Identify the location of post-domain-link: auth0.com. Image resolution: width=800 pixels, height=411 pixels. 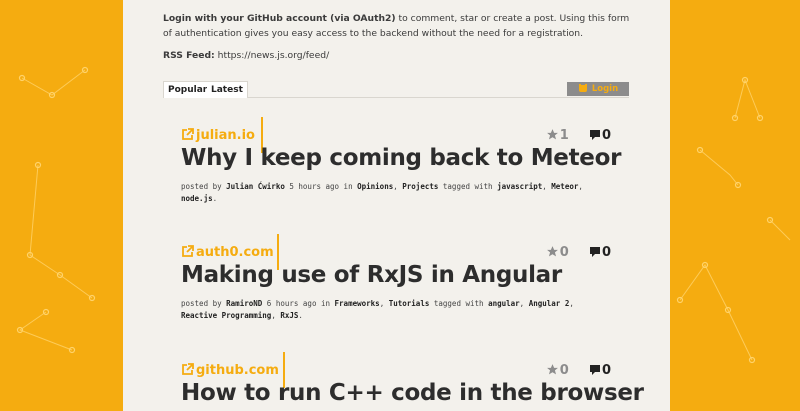
(227, 253).